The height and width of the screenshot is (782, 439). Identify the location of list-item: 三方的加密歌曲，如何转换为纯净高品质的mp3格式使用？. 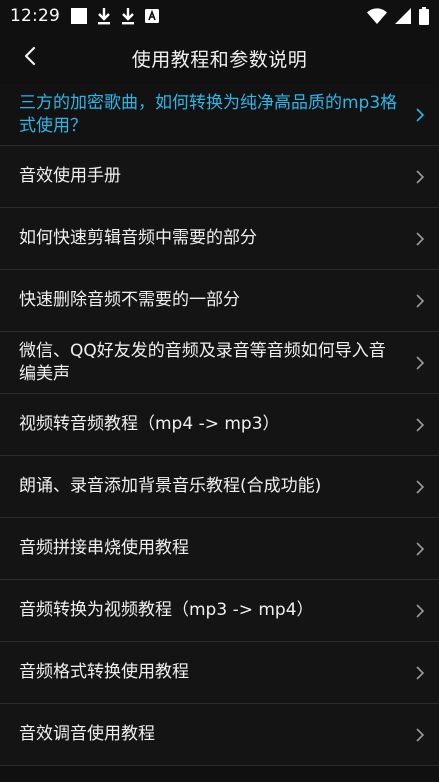
(219, 115).